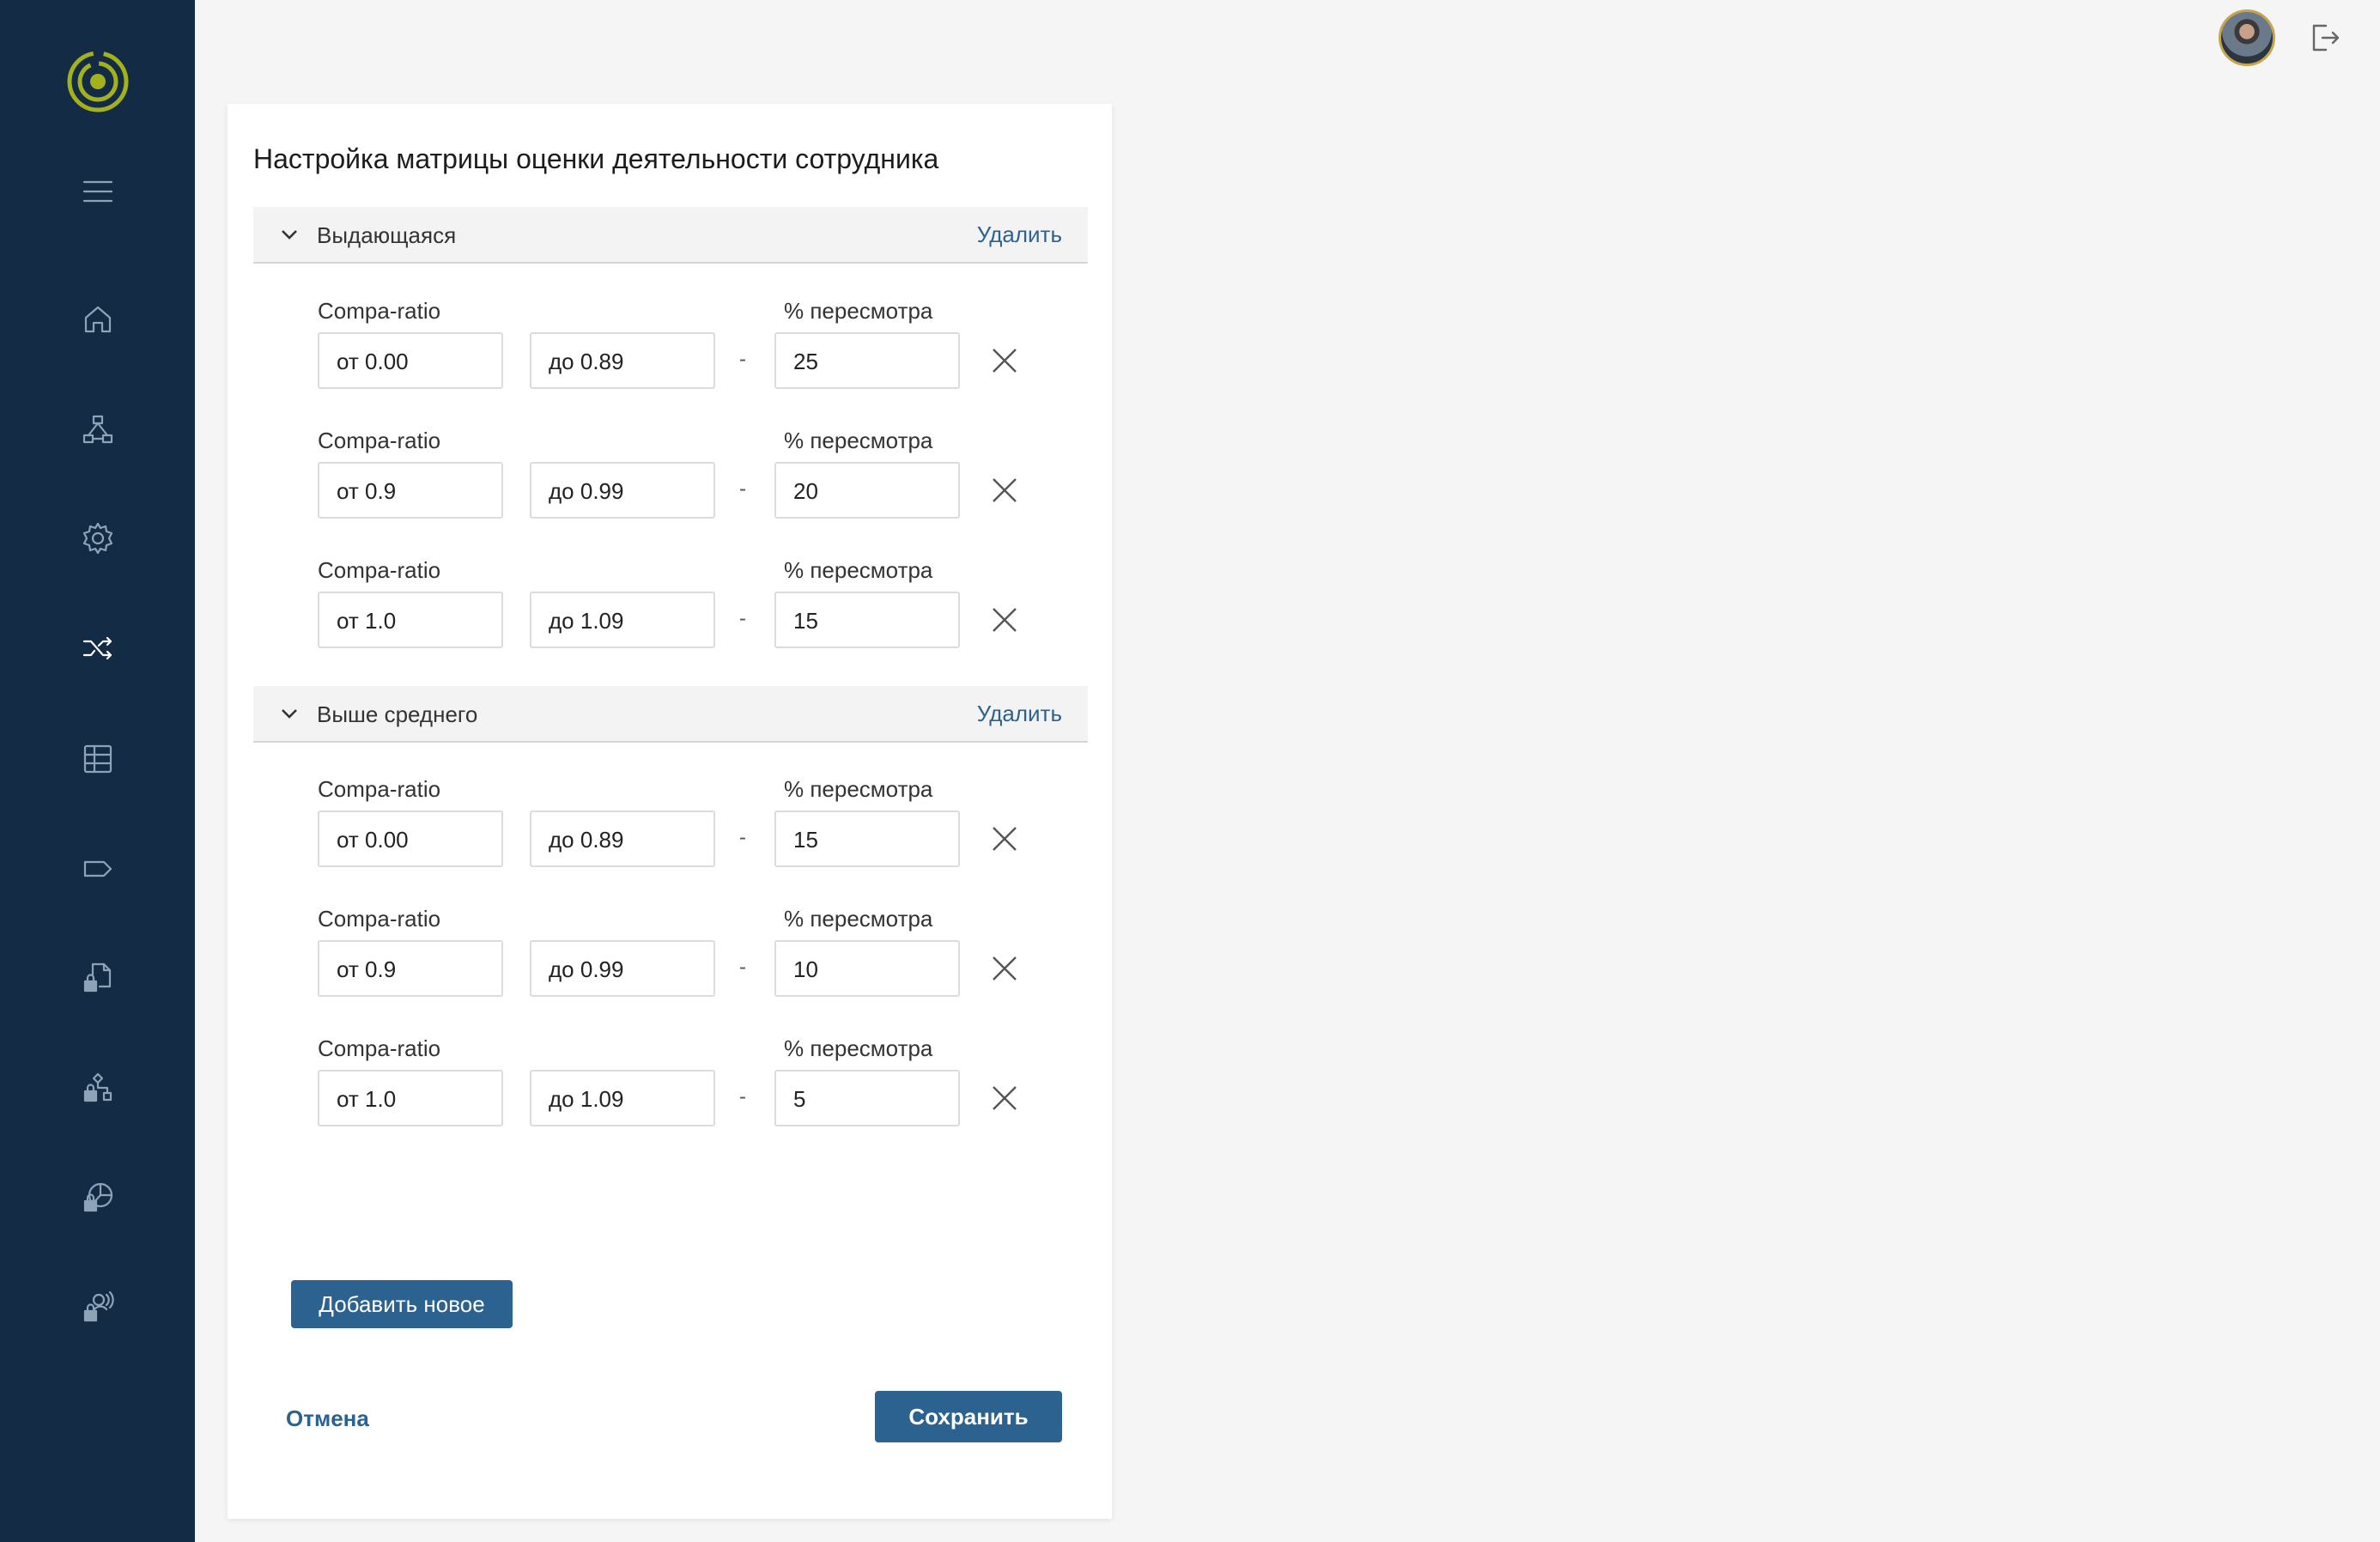 Image resolution: width=2380 pixels, height=1542 pixels. What do you see at coordinates (867, 969) in the screenshot?
I see `pct-input: 10` at bounding box center [867, 969].